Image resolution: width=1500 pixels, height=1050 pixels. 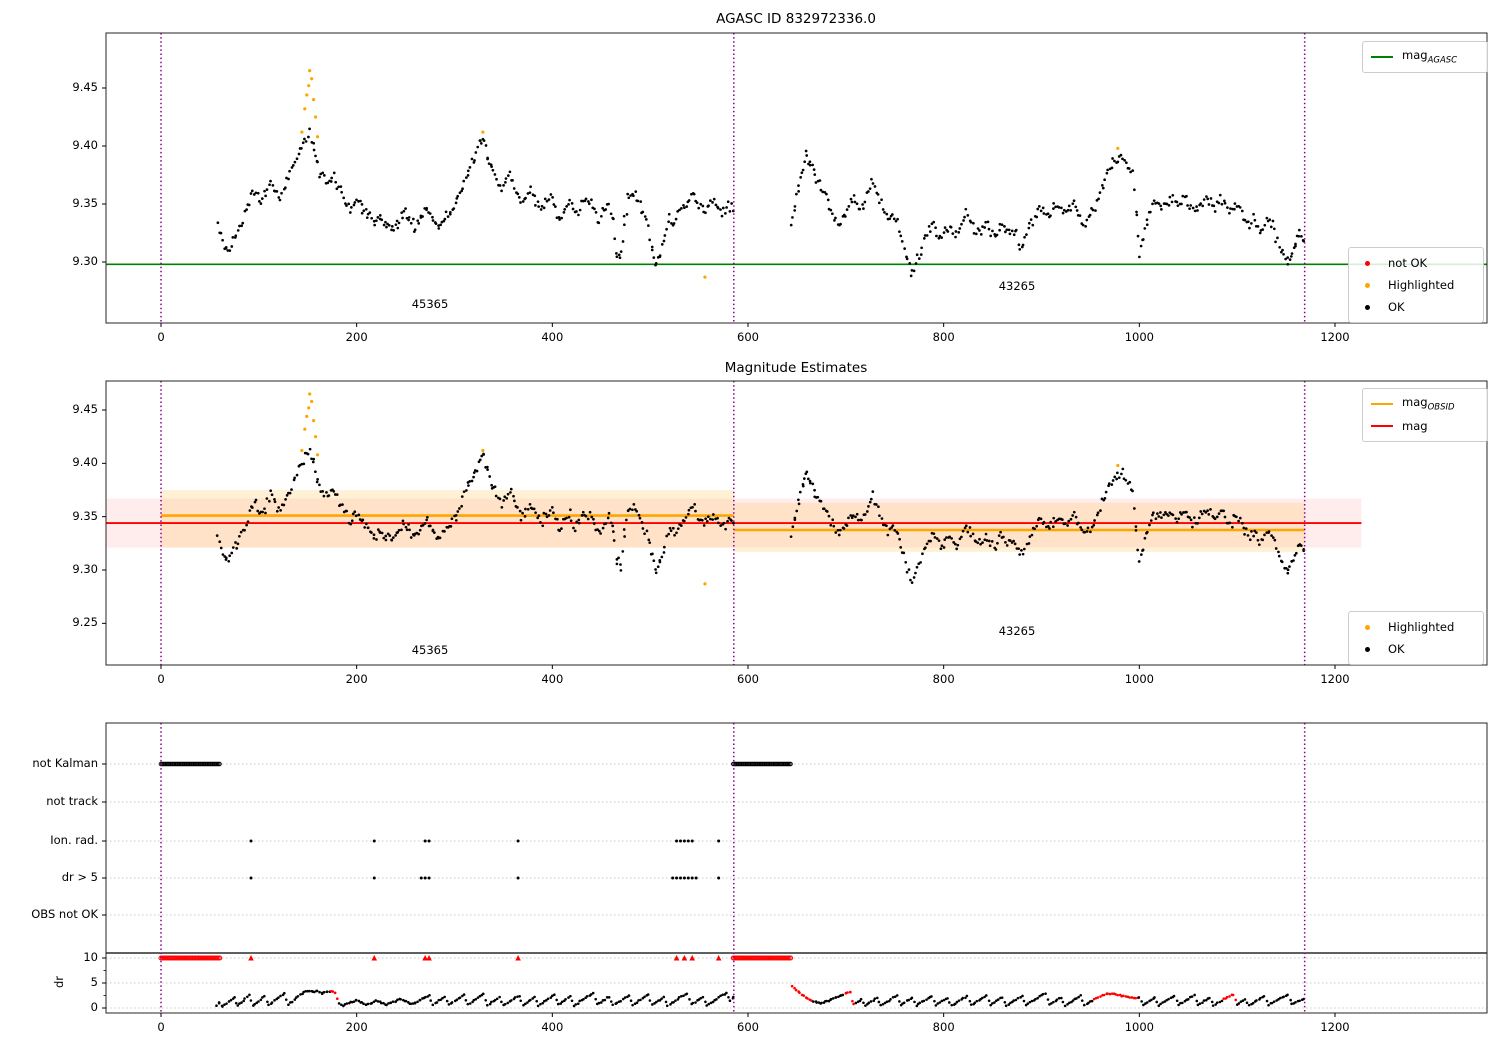 What do you see at coordinates (1396, 307) in the screenshot?
I see `legend-label: OK` at bounding box center [1396, 307].